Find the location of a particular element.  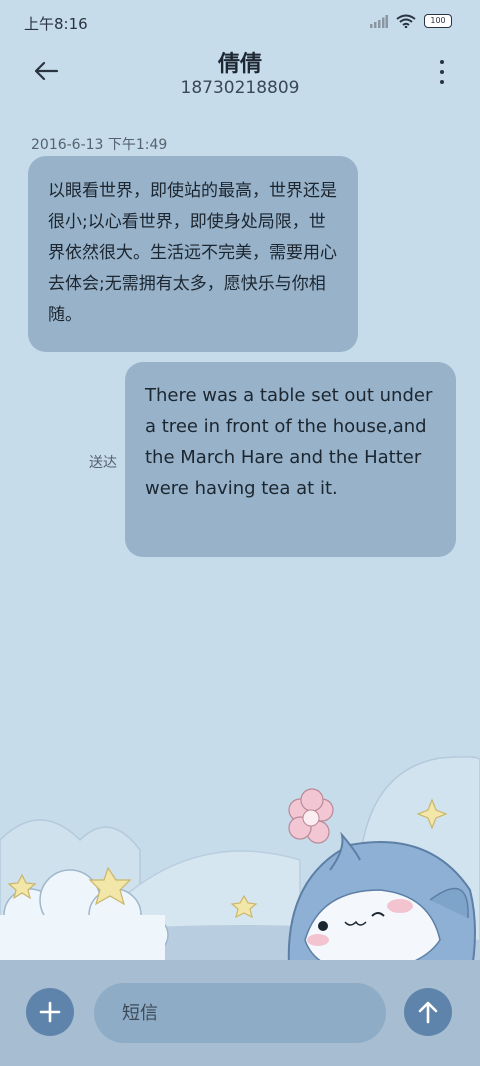

add-attachment-button is located at coordinates (50, 1012).